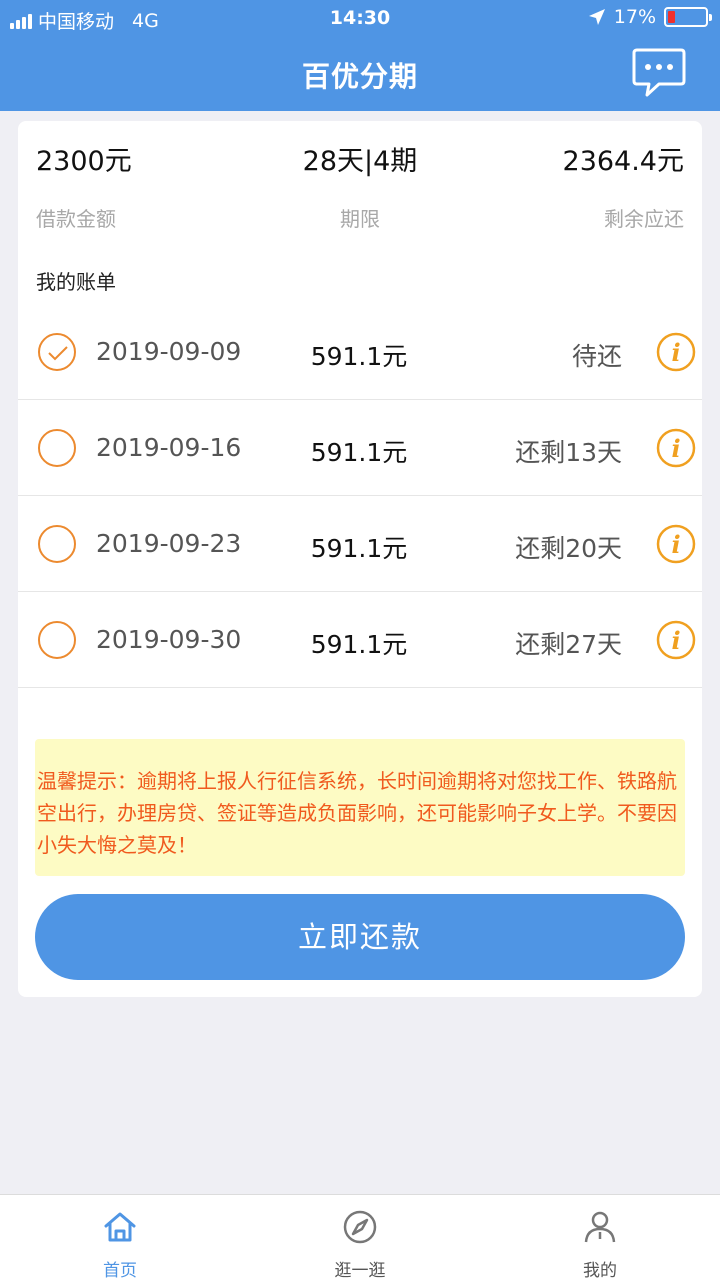  What do you see at coordinates (623, 161) in the screenshot?
I see `remaining-value: 2364.4元` at bounding box center [623, 161].